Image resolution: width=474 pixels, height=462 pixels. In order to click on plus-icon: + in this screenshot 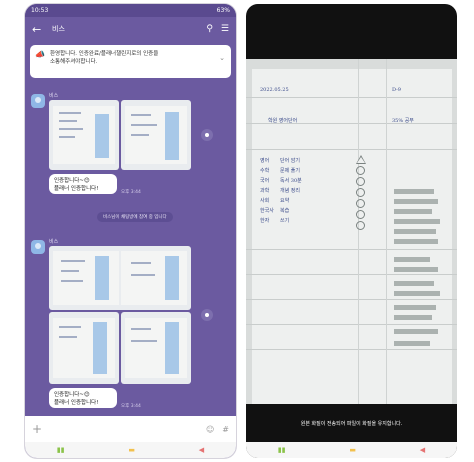, I will do `click(37, 429)`.